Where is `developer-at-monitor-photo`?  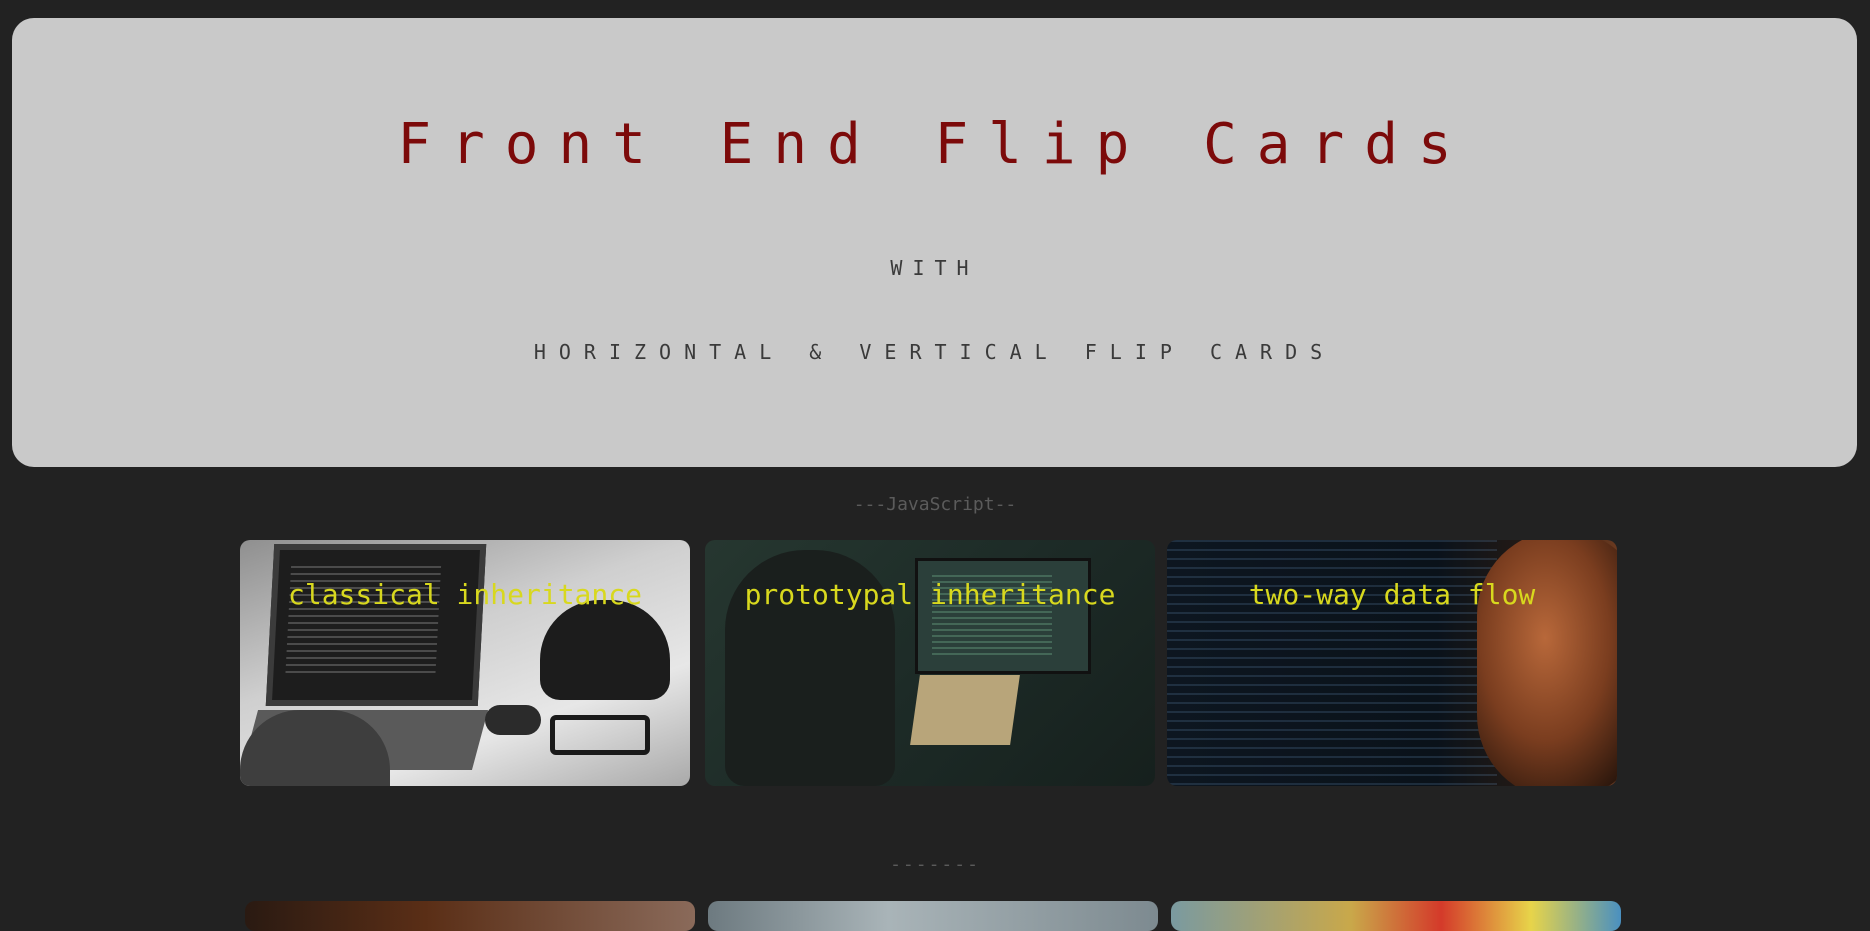 developer-at-monitor-photo is located at coordinates (930, 663).